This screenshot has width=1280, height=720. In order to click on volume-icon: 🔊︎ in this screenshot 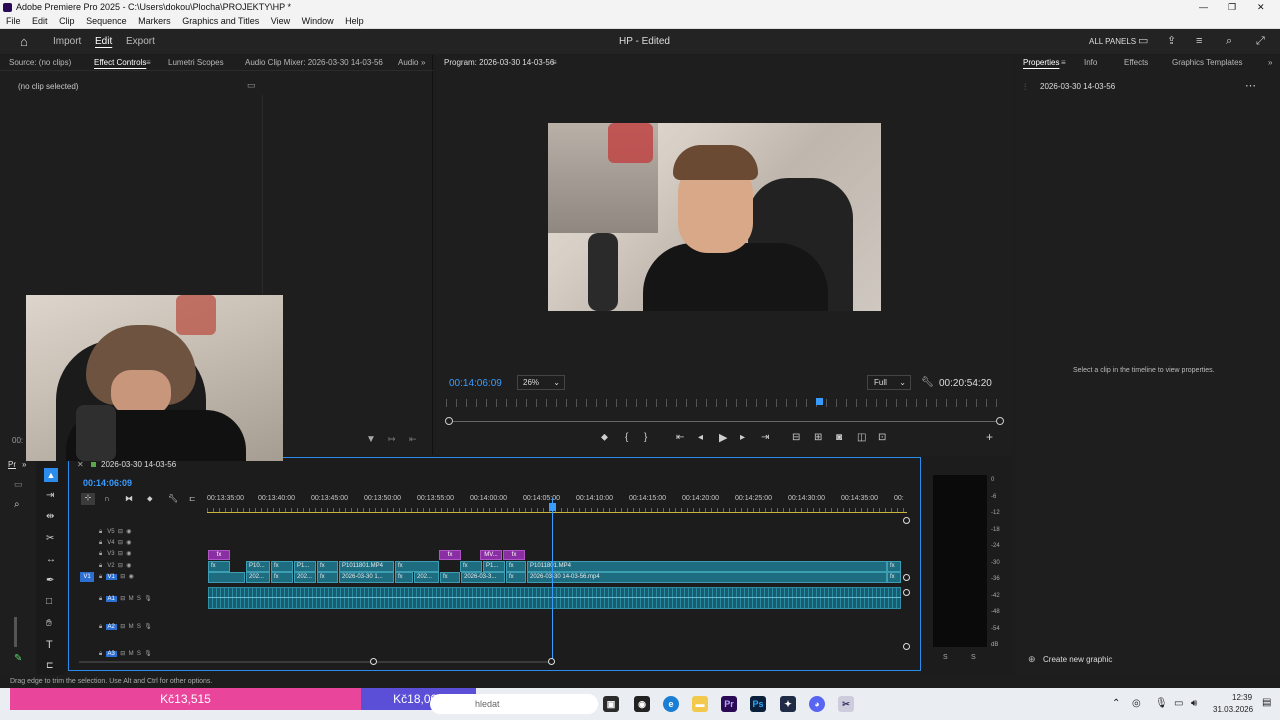, I will do `click(1194, 703)`.